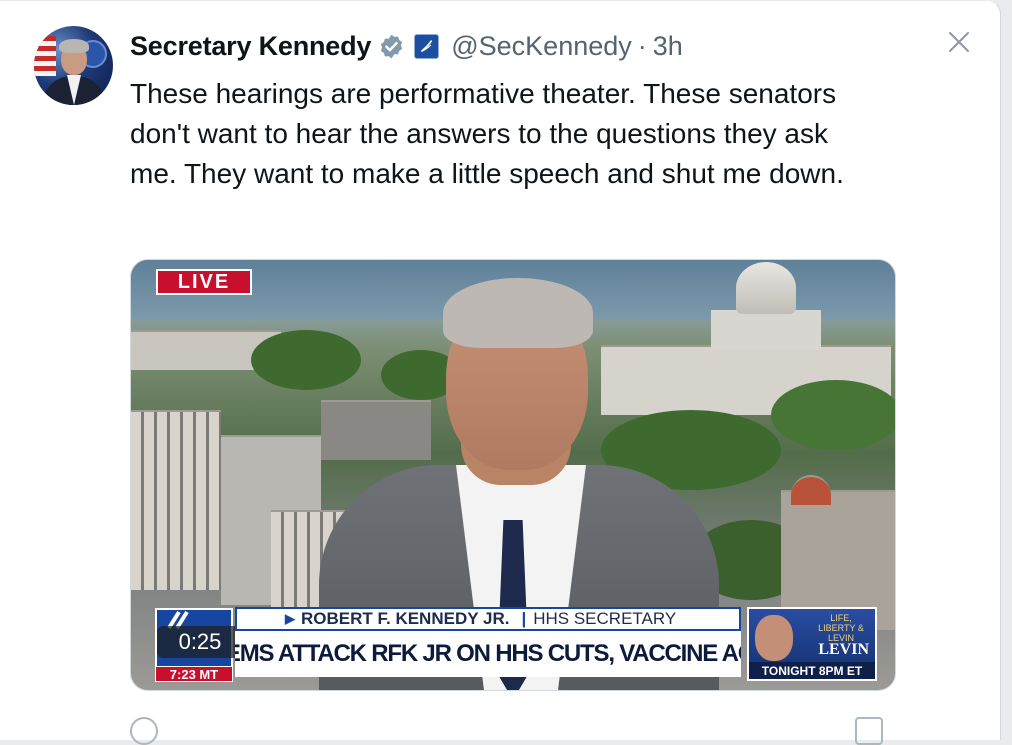 This screenshot has height=745, width=1012. What do you see at coordinates (74, 46) in the screenshot?
I see `avatar-hair` at bounding box center [74, 46].